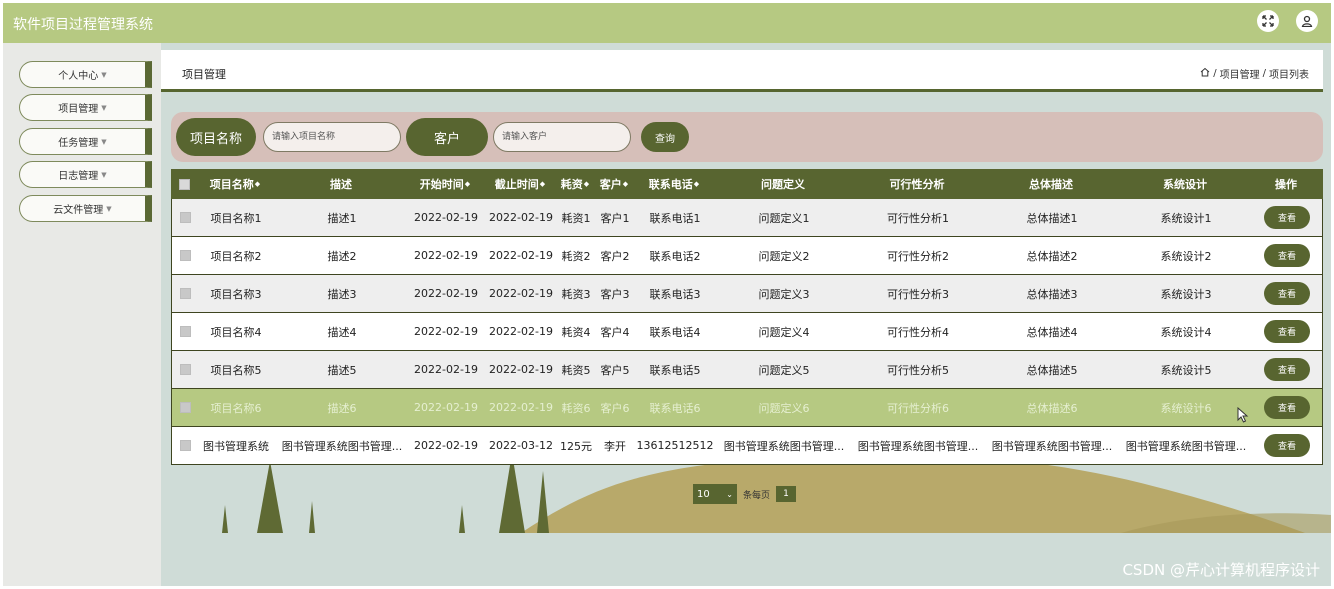 The image size is (1334, 589). Describe the element at coordinates (85, 174) in the screenshot. I see `sidebar-item-logs: 日志管理 ▼` at that location.